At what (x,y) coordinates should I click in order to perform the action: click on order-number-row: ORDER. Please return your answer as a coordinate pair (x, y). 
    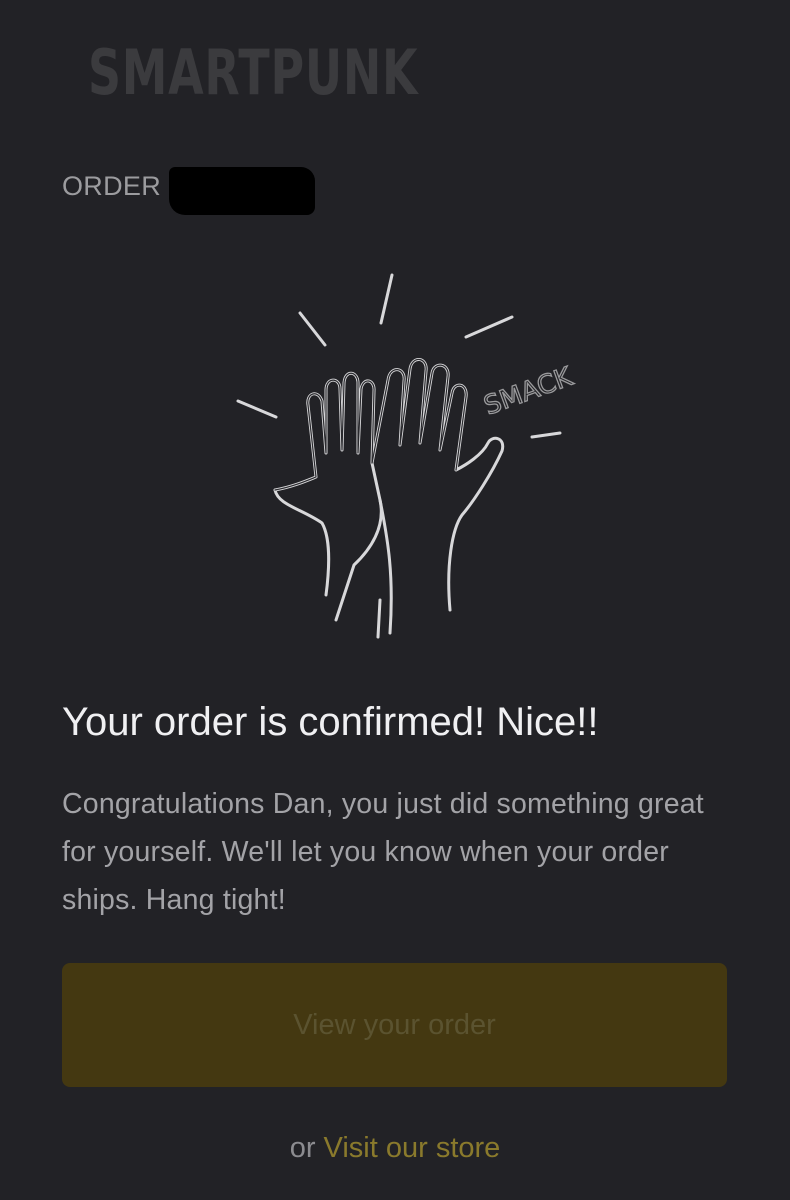
    Looking at the image, I should click on (189, 190).